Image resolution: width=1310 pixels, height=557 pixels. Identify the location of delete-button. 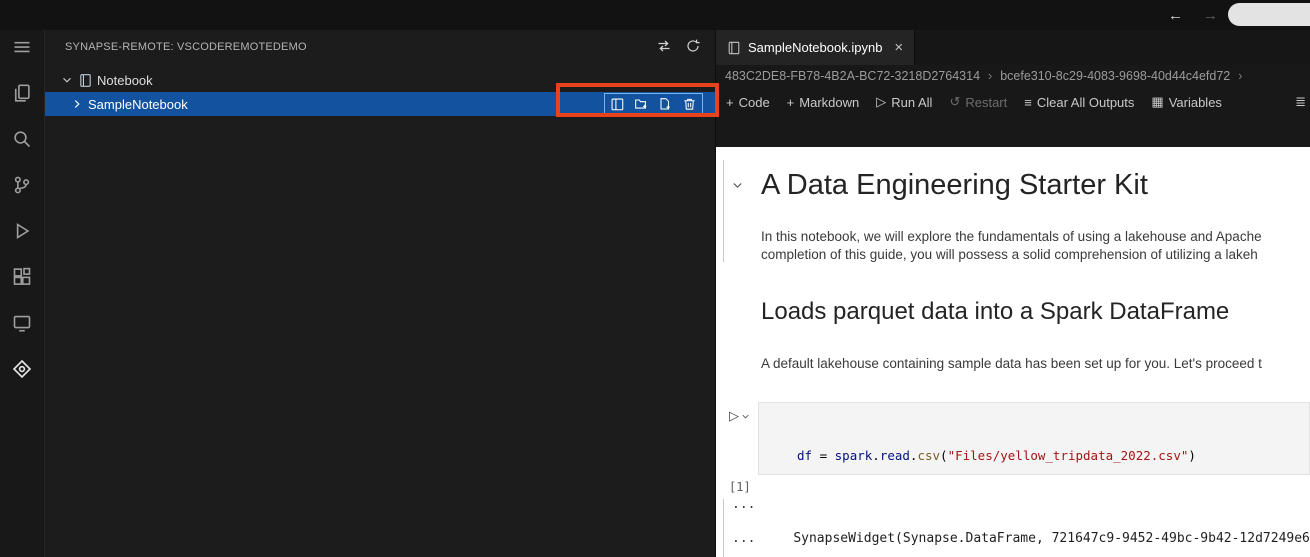
(689, 104).